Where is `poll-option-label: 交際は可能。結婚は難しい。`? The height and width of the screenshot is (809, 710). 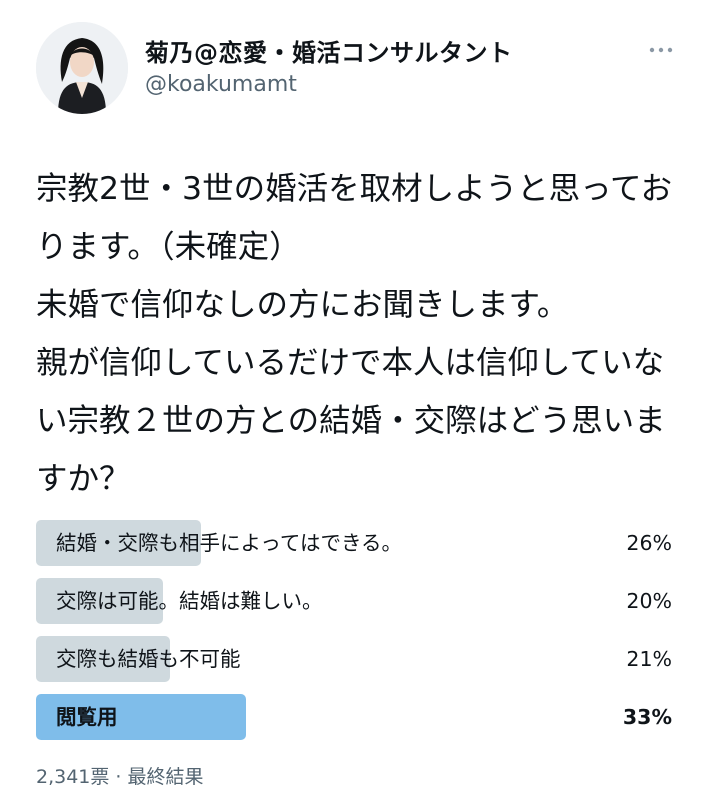
poll-option-label: 交際は可能。結婚は難しい。 is located at coordinates (189, 601).